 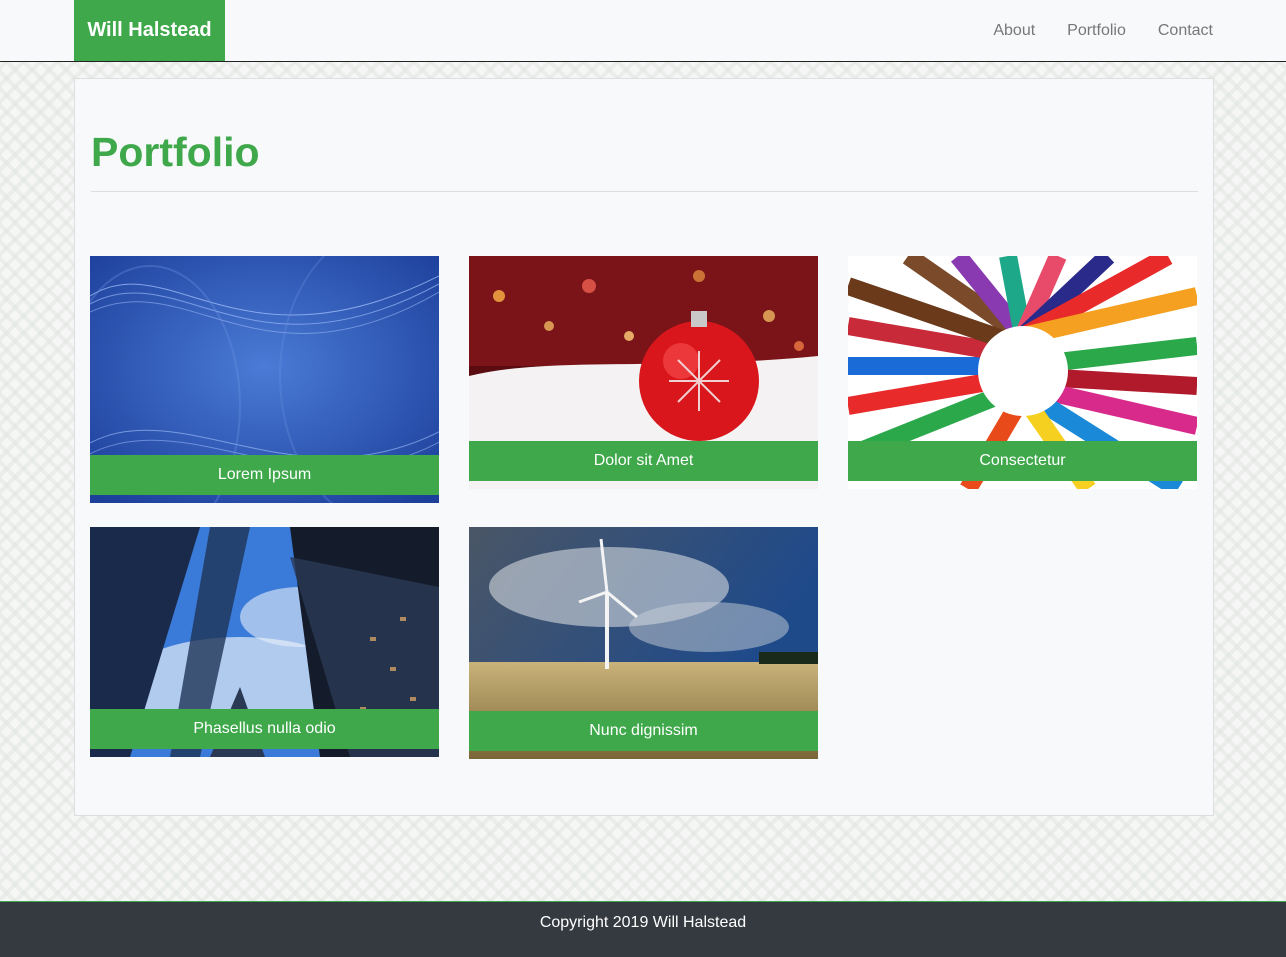 What do you see at coordinates (175, 152) in the screenshot?
I see `page-title: Portfolio` at bounding box center [175, 152].